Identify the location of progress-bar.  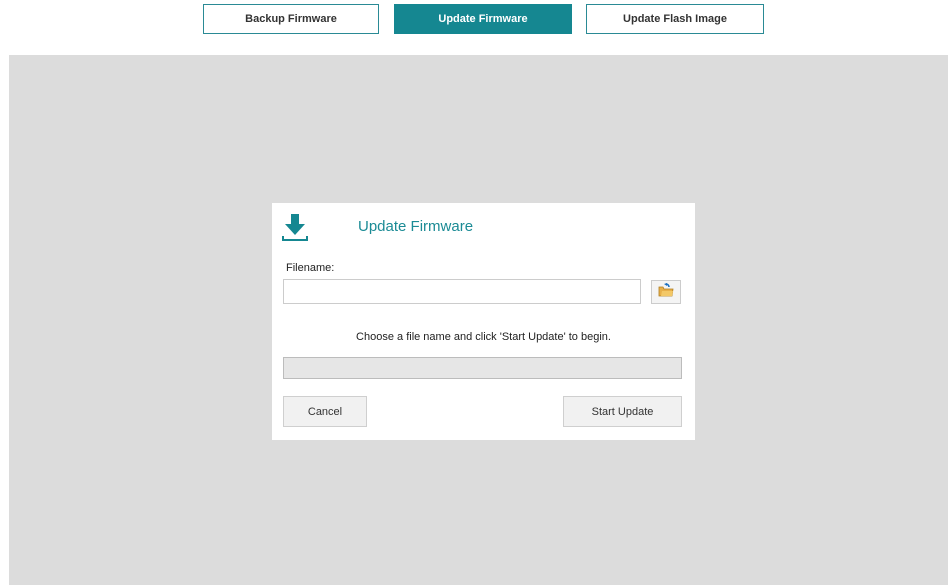
(482, 368).